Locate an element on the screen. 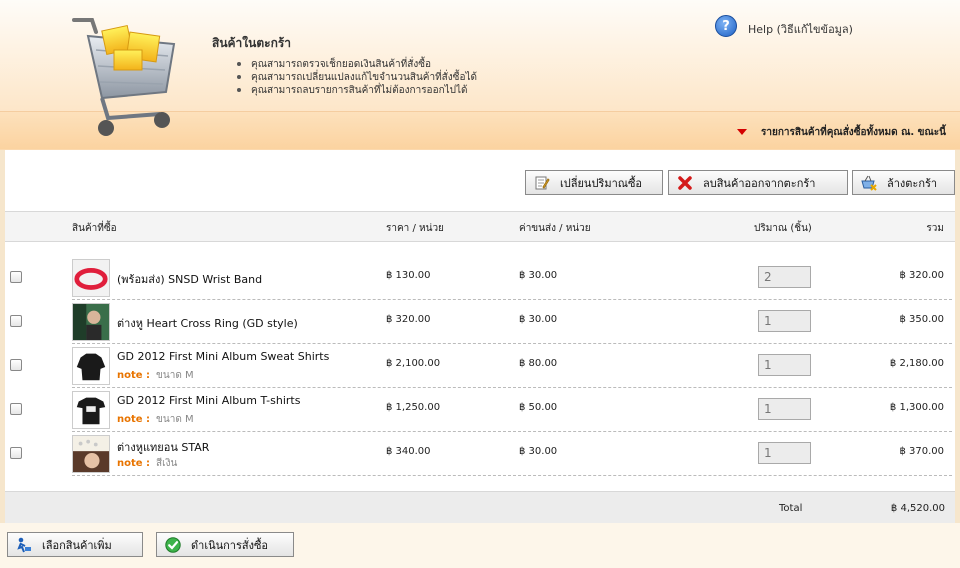 The height and width of the screenshot is (568, 960). clear-cart-button: ล้างตะกร้า is located at coordinates (903, 182).